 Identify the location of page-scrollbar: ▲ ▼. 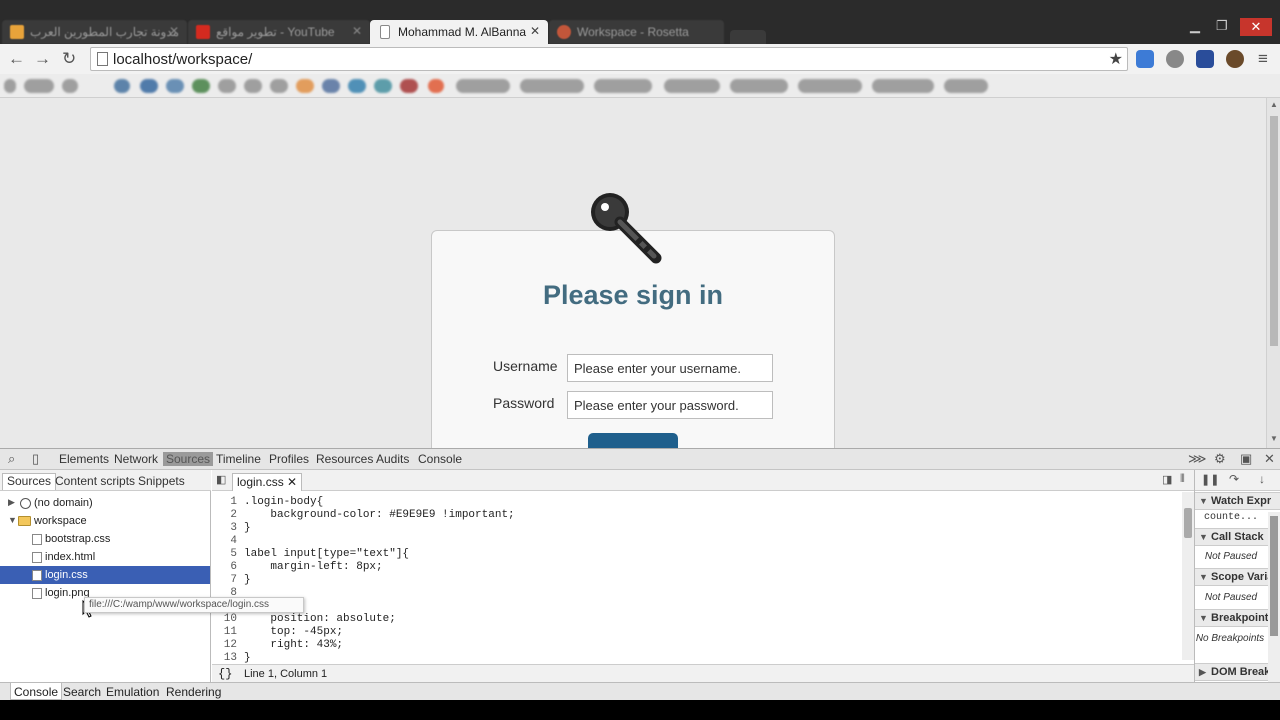
(1273, 273).